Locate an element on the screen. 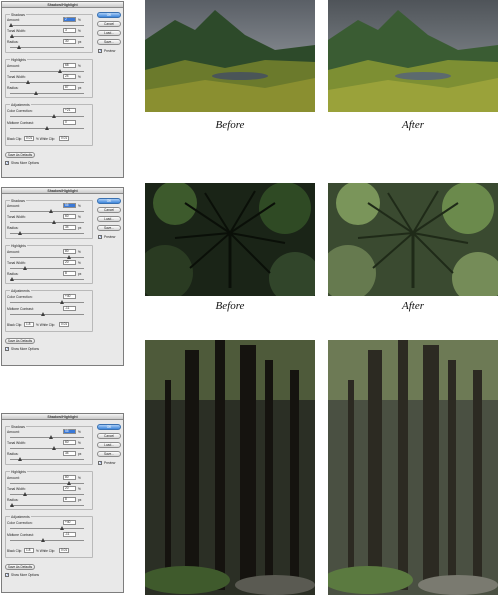 The image size is (500, 597). shadows-tonal-width-field: 3 is located at coordinates (69, 30).